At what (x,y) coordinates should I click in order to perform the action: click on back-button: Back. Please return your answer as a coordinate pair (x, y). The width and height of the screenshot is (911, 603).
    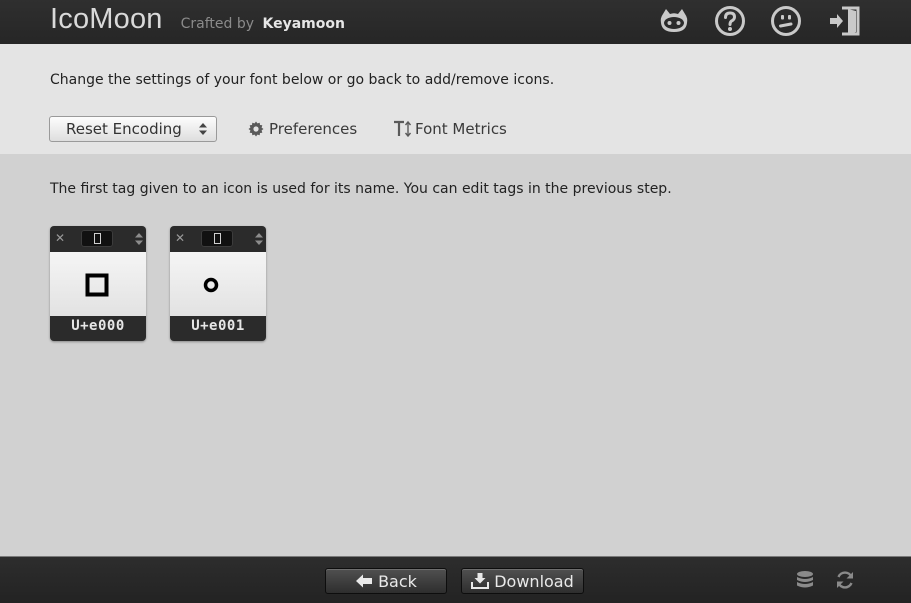
    Looking at the image, I should click on (386, 581).